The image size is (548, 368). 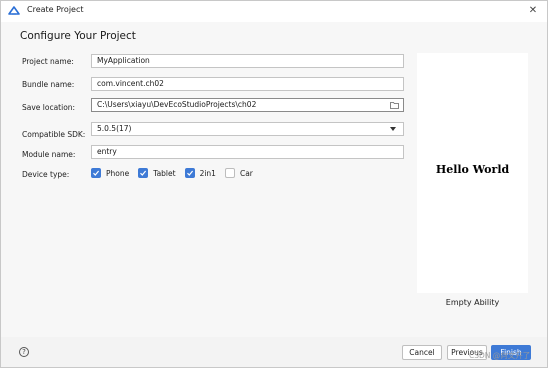 I want to click on help-icon: ?, so click(x=24, y=352).